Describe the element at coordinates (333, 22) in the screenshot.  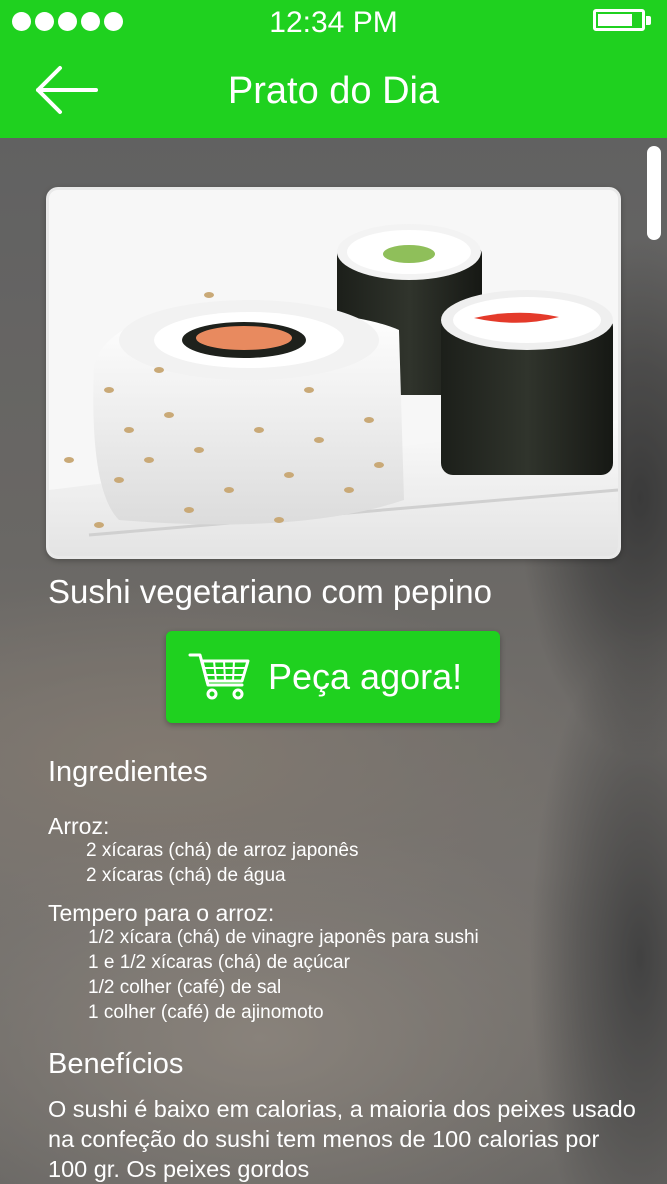
I see `status-time: 12:34 PM` at that location.